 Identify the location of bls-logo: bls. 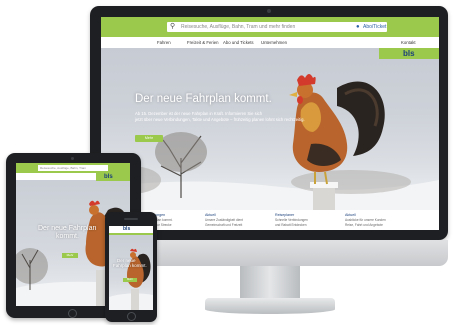
(409, 53).